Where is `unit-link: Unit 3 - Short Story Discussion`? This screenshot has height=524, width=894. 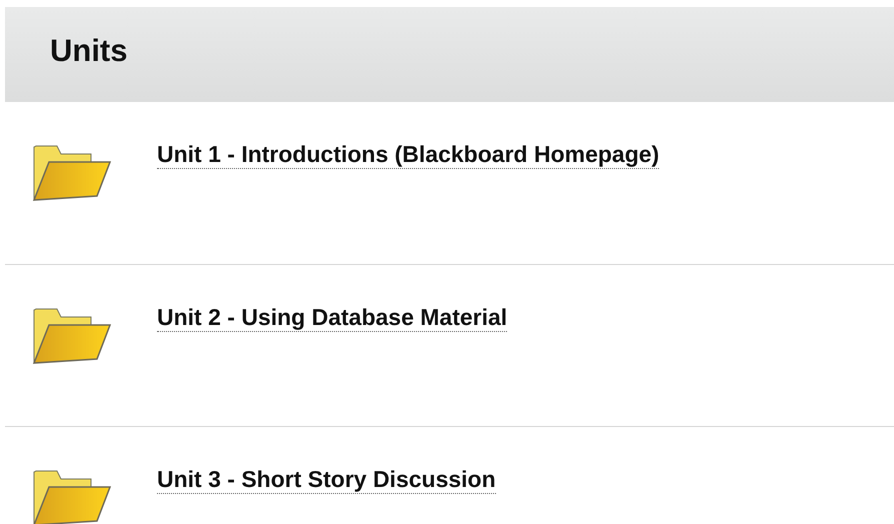 unit-link: Unit 3 - Short Story Discussion is located at coordinates (326, 479).